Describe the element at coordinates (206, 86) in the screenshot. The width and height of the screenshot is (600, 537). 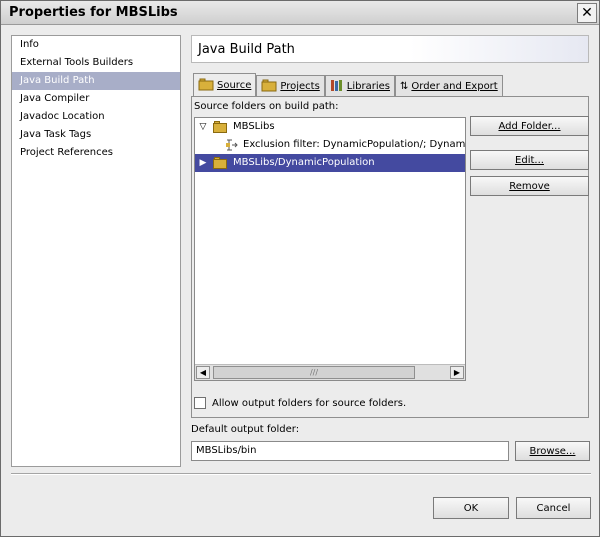
I see `source-folder-icon` at that location.